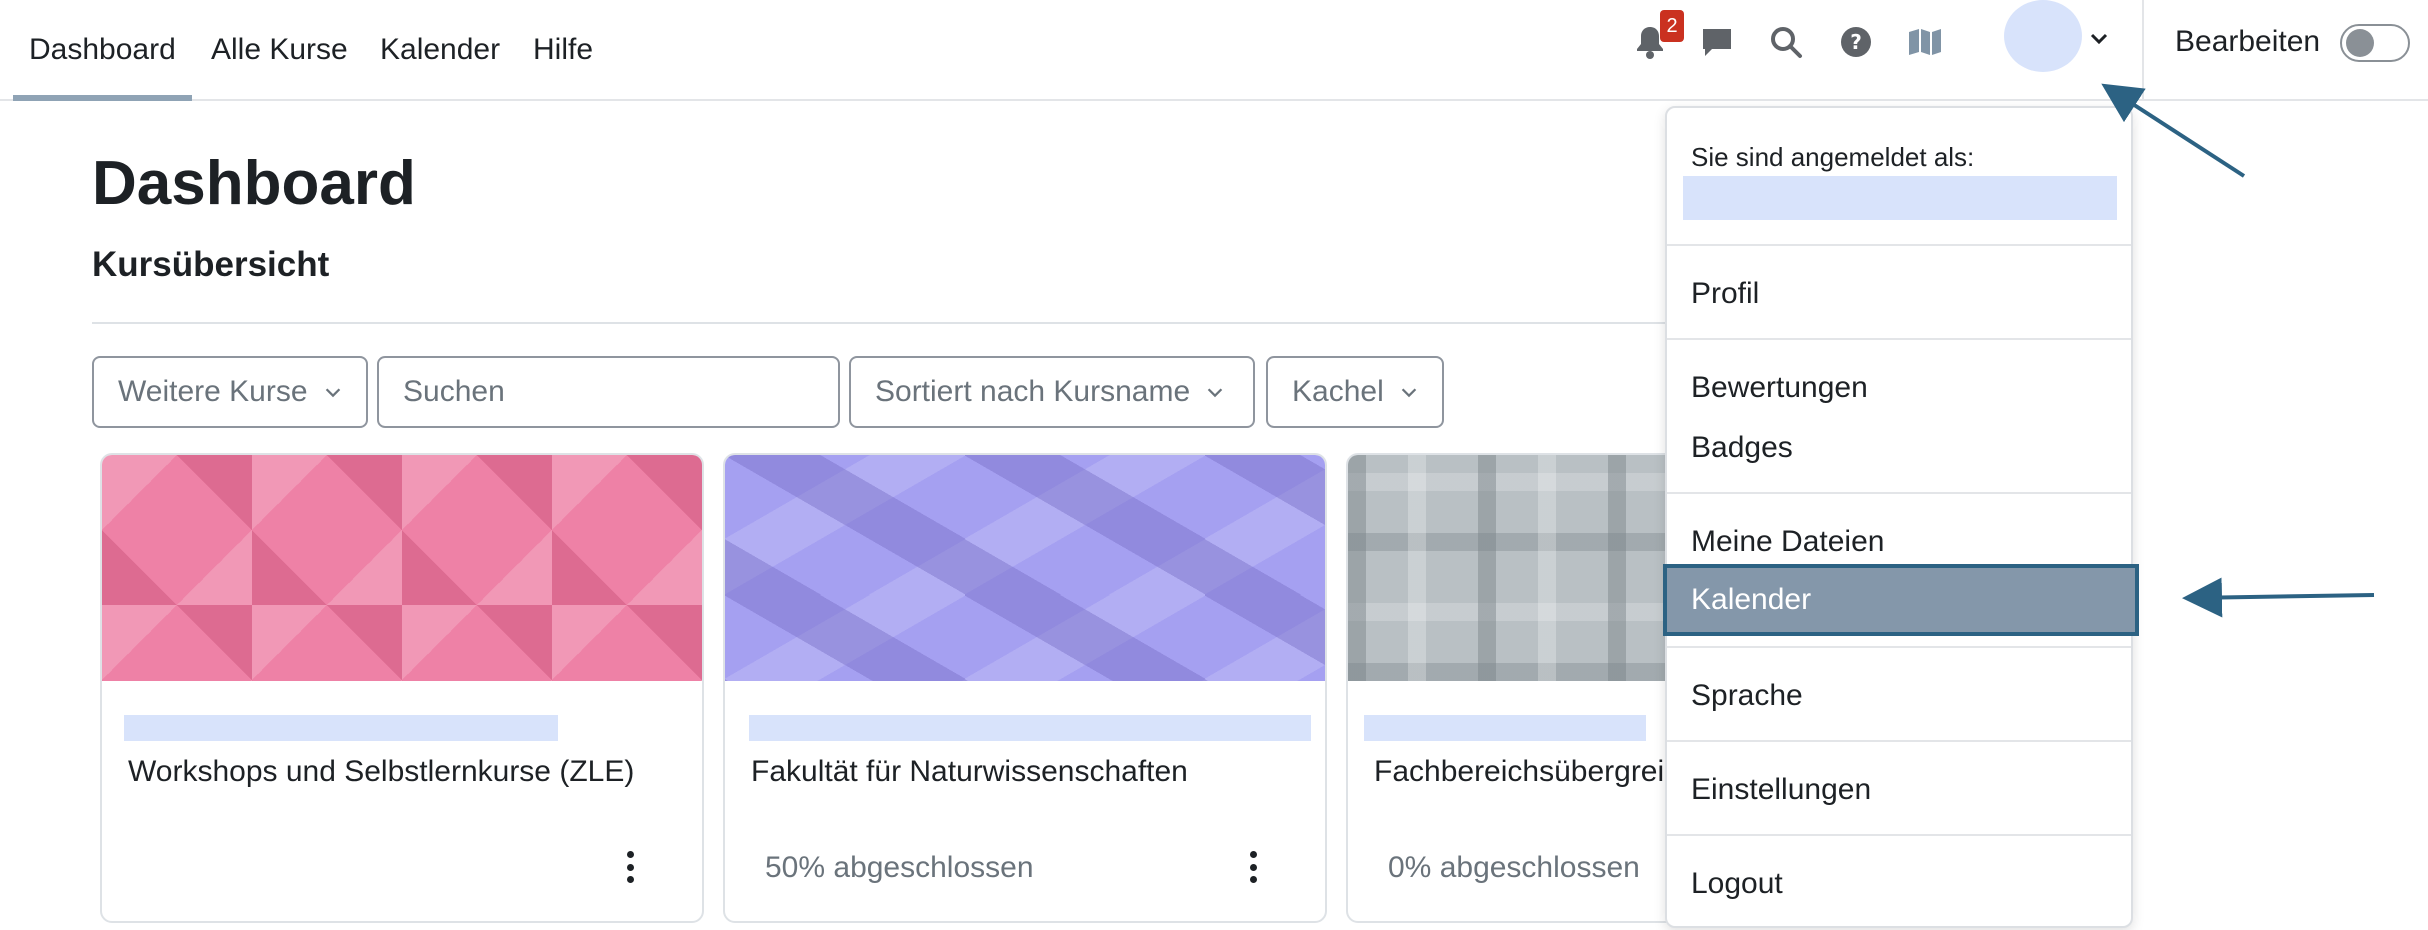 This screenshot has width=2428, height=930. Describe the element at coordinates (1899, 388) in the screenshot. I see `menu-item-grades: Bewertungen` at that location.